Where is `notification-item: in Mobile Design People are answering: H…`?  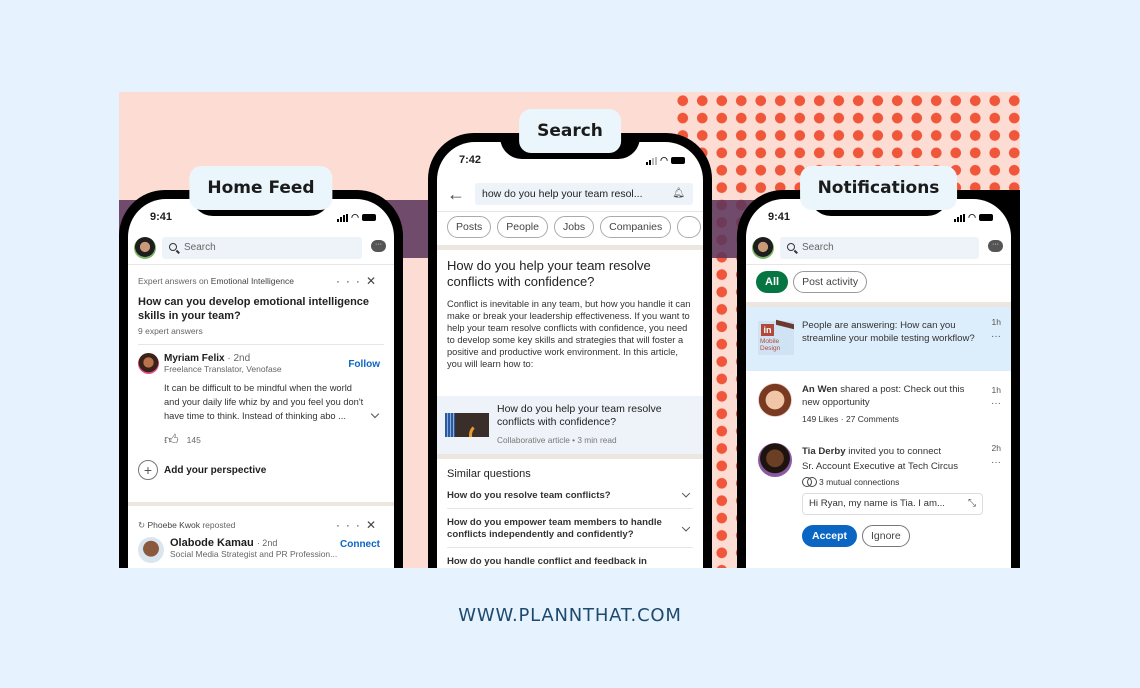 notification-item: in Mobile Design People are answering: H… is located at coordinates (878, 339).